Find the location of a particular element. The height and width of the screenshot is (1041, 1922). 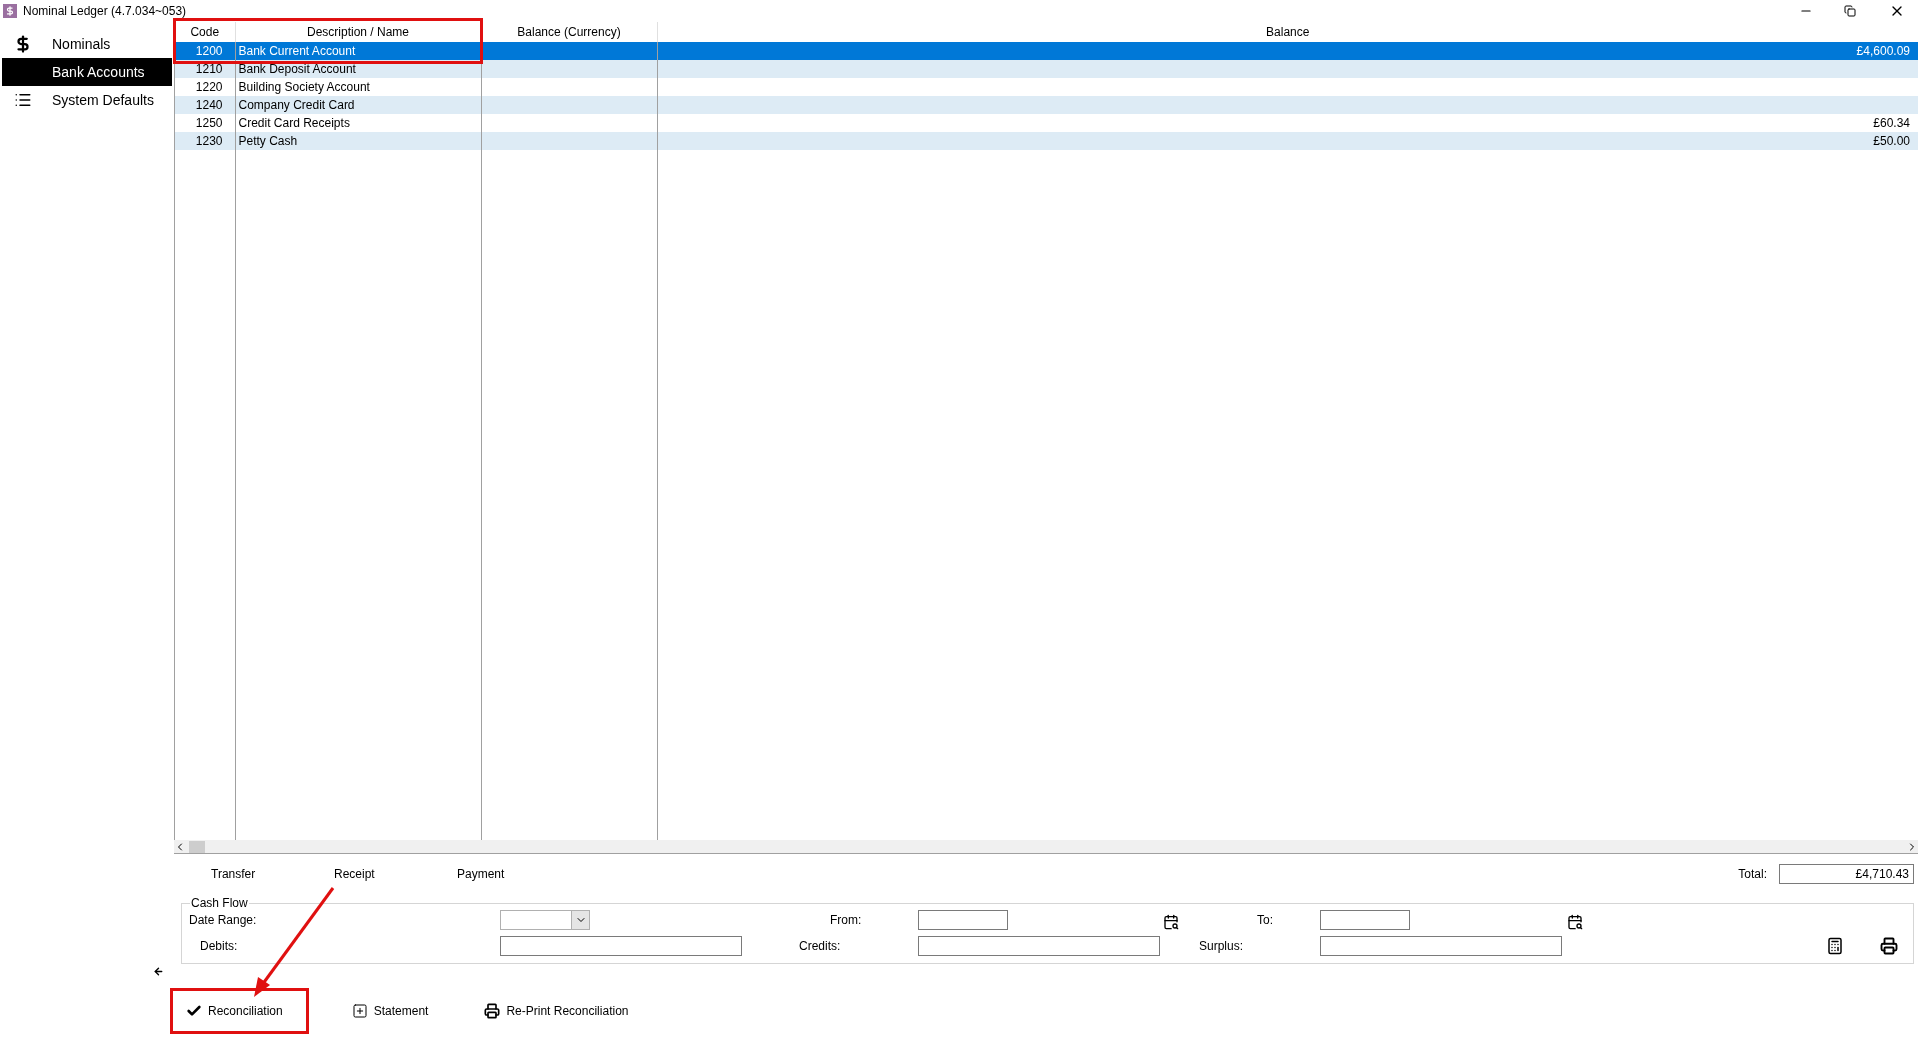

toolbar-button: Re-Print Reconciliation is located at coordinates (556, 1011).